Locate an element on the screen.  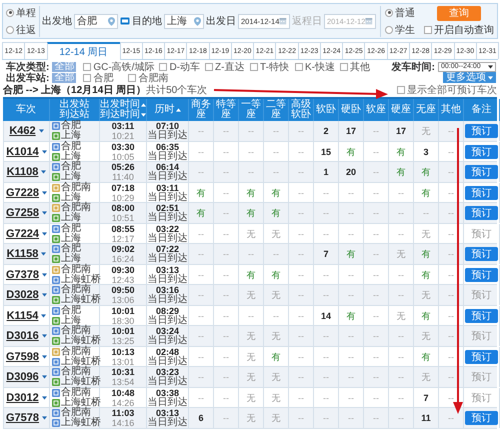
column-header: 其他 is located at coordinates (451, 110).